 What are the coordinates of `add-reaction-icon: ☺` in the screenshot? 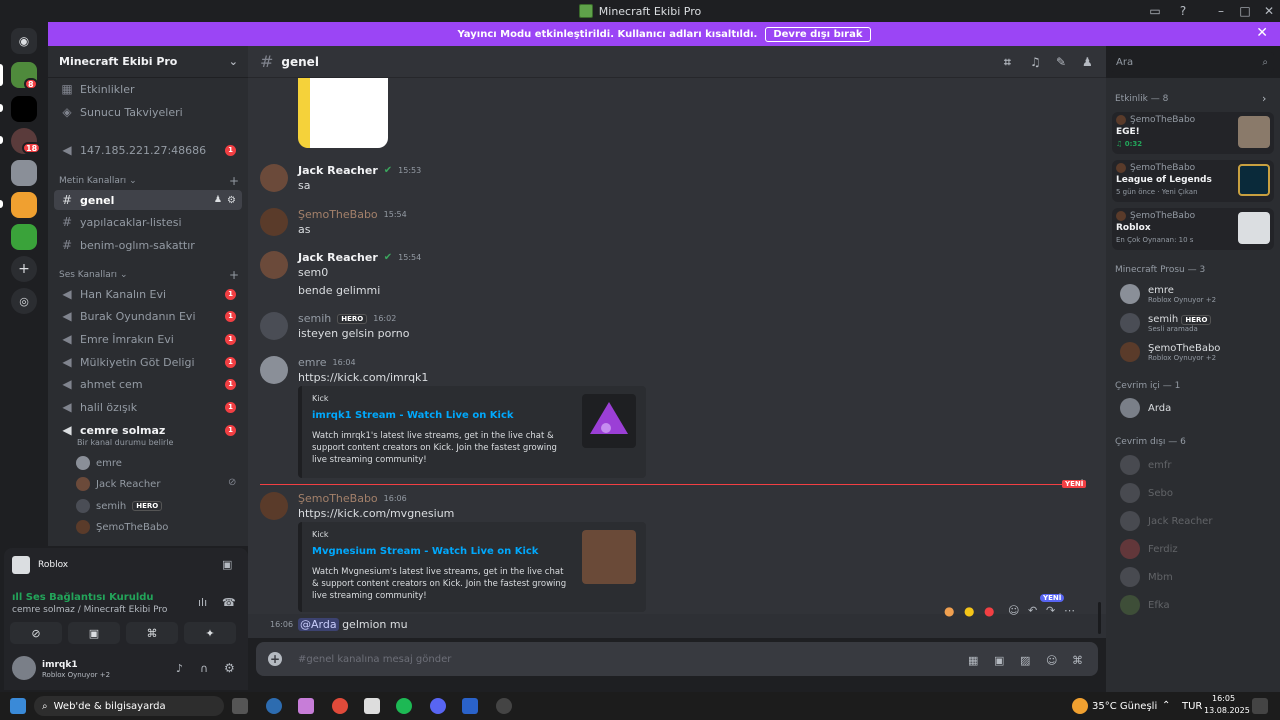 It's located at (1013, 610).